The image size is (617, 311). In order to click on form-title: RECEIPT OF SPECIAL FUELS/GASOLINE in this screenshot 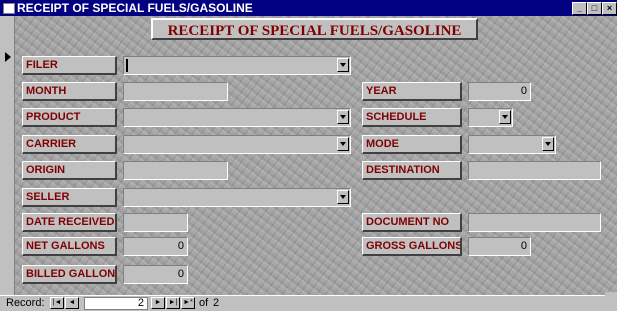, I will do `click(314, 29)`.